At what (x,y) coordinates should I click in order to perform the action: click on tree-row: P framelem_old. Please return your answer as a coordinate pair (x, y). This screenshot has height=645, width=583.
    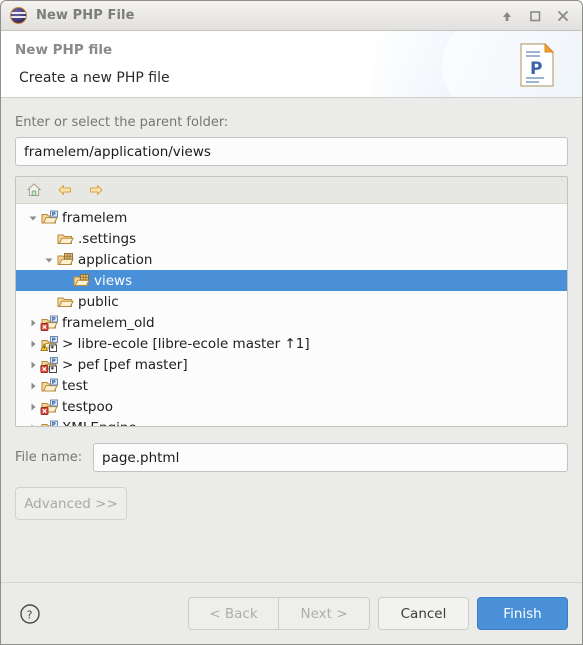
    Looking at the image, I should click on (291, 322).